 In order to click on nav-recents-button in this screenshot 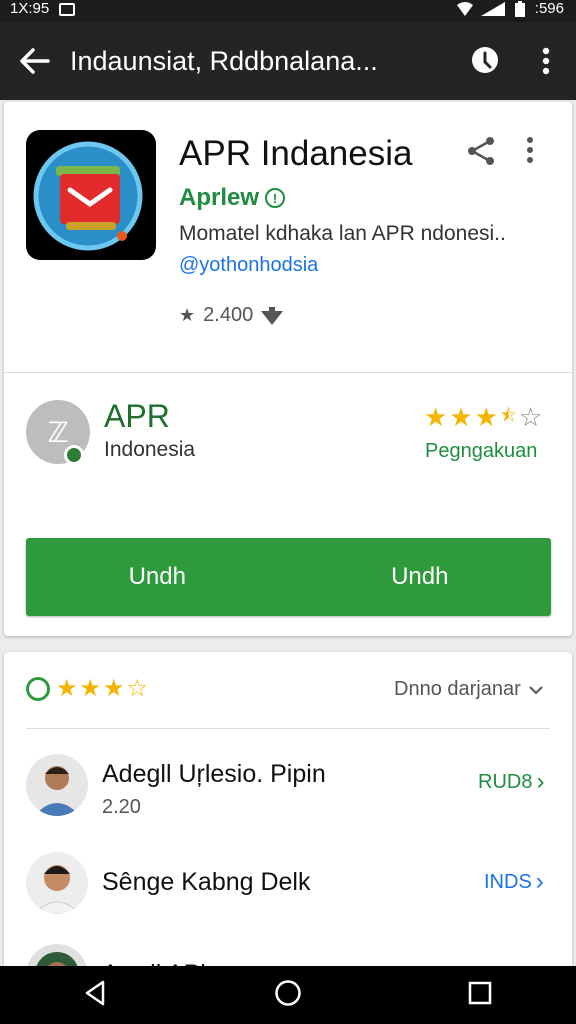, I will do `click(480, 995)`.